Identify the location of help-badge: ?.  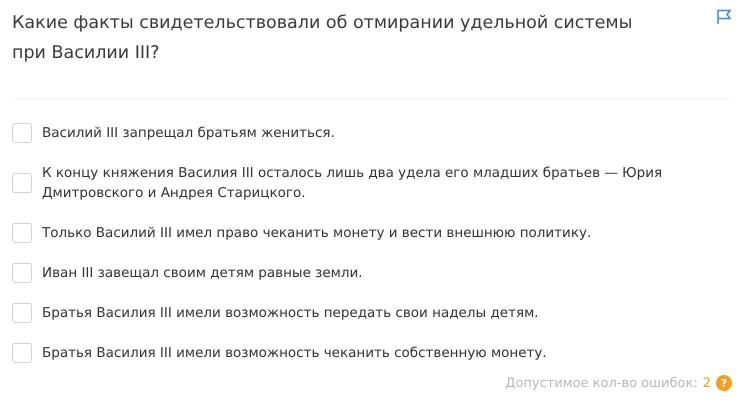
(724, 383).